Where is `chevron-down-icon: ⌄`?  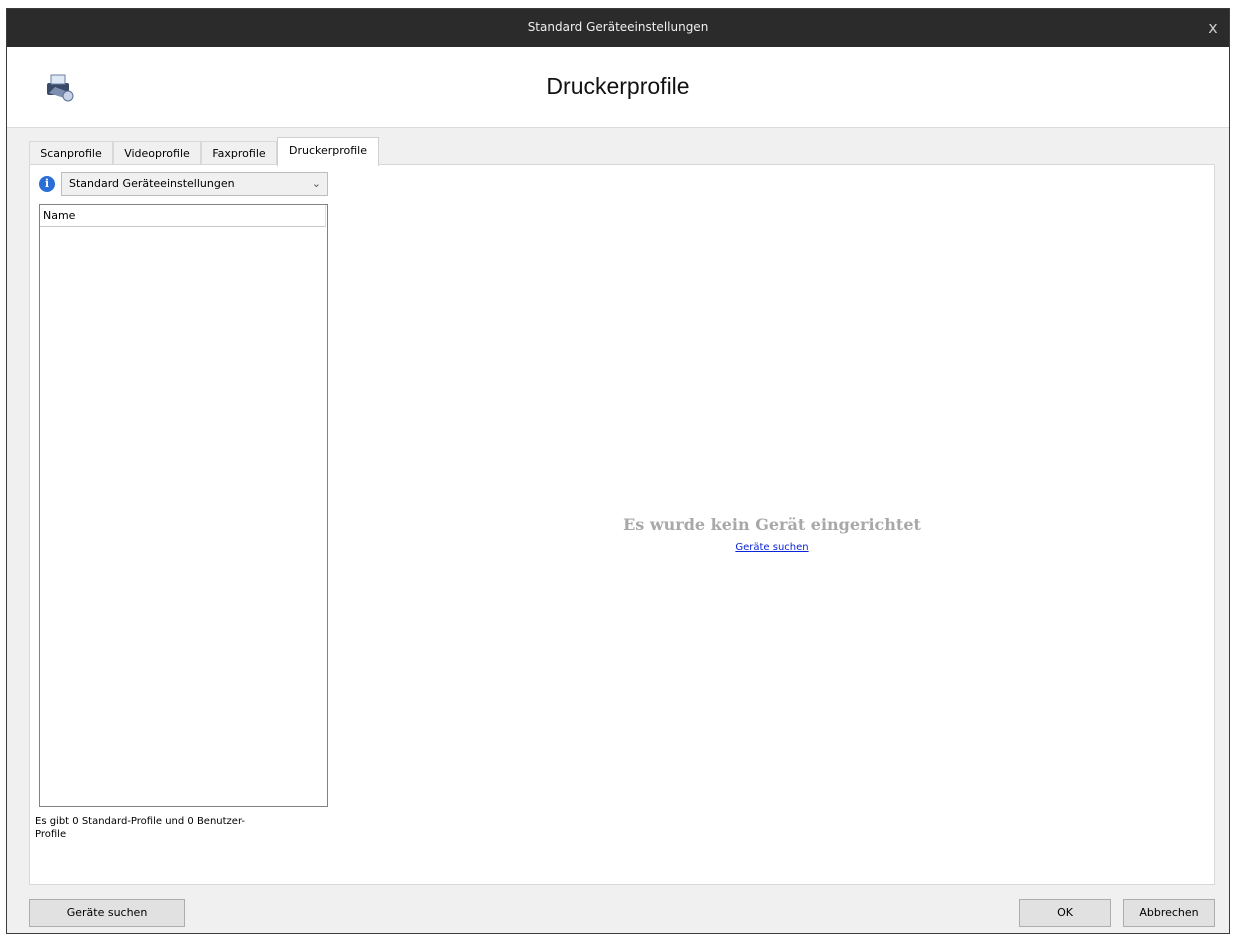 chevron-down-icon: ⌄ is located at coordinates (316, 183).